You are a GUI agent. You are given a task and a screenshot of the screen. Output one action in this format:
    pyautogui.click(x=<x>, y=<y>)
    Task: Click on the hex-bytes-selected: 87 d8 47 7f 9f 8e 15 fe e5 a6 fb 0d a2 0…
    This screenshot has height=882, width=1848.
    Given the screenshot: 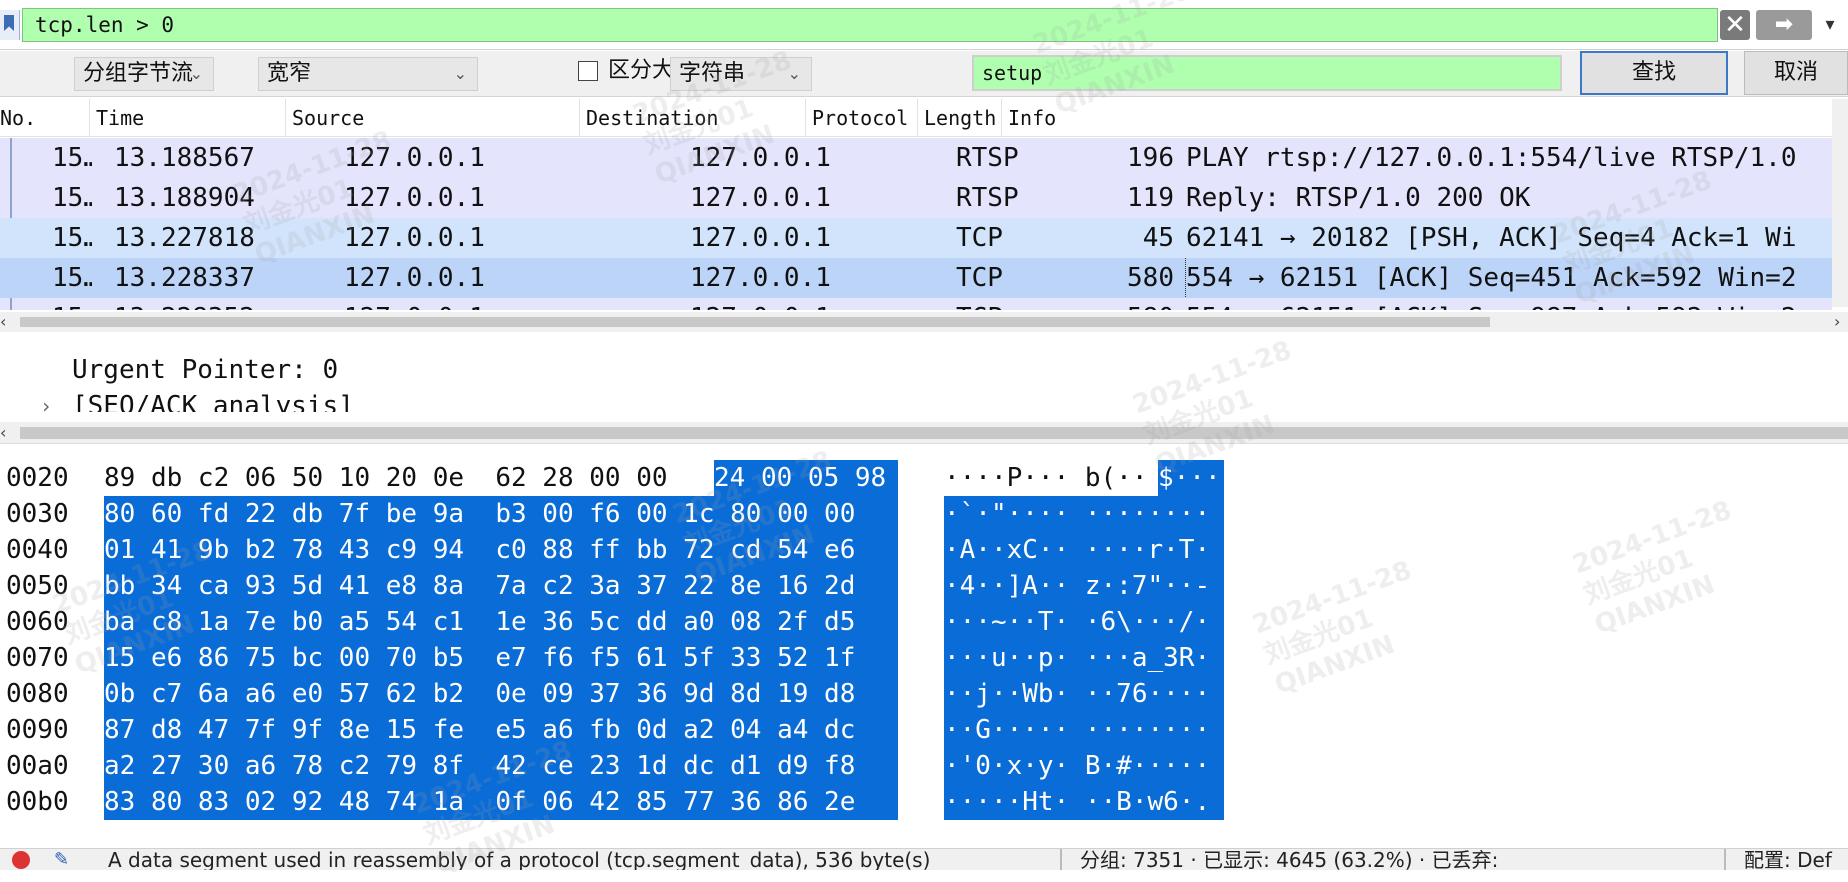 What is the action you would take?
    pyautogui.click(x=501, y=730)
    